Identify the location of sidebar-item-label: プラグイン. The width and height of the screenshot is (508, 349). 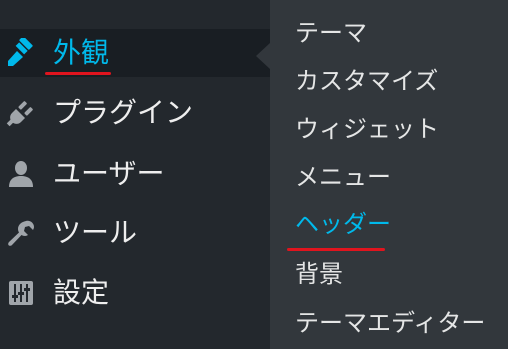
(123, 112).